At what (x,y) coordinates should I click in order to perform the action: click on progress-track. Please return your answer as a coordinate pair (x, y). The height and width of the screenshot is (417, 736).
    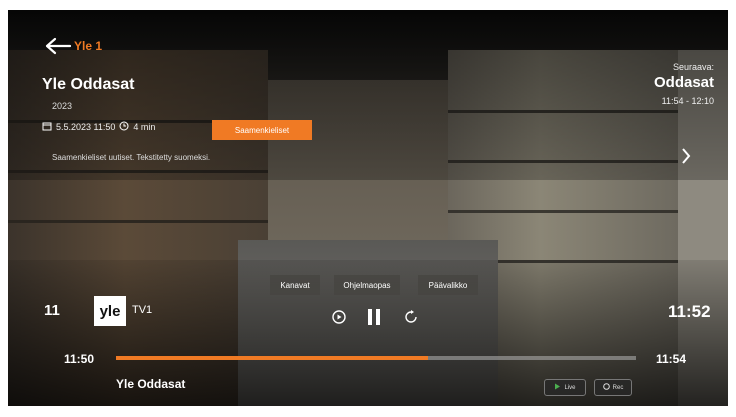
    Looking at the image, I should click on (376, 358).